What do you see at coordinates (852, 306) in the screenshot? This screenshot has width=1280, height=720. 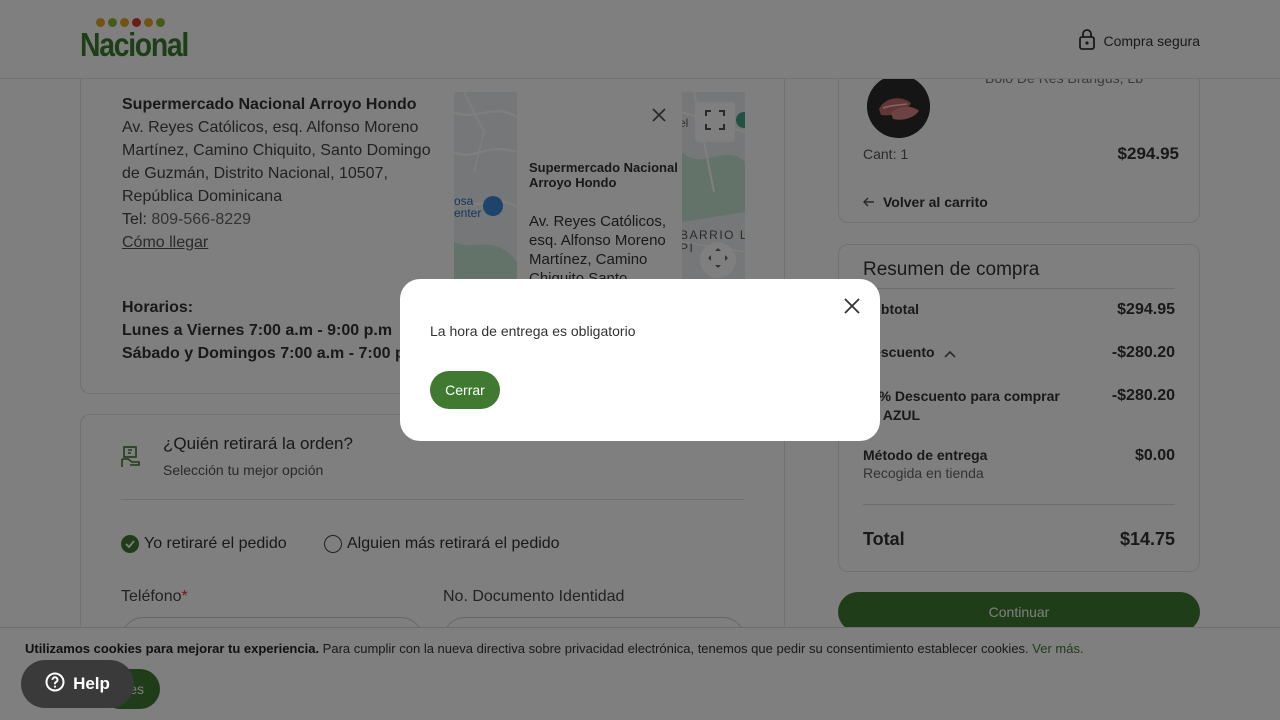 I see `modal-close-icon` at bounding box center [852, 306].